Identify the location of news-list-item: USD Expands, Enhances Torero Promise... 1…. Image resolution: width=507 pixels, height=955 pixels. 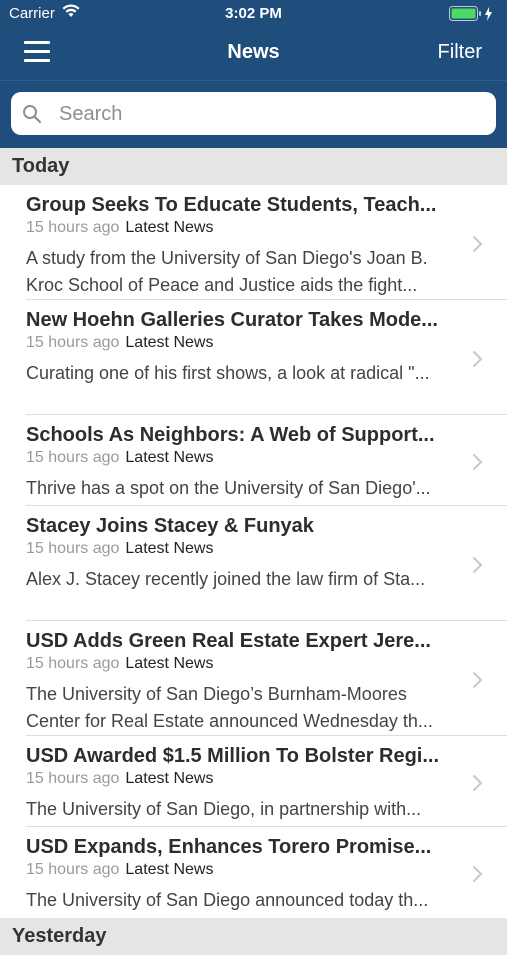
(253, 872).